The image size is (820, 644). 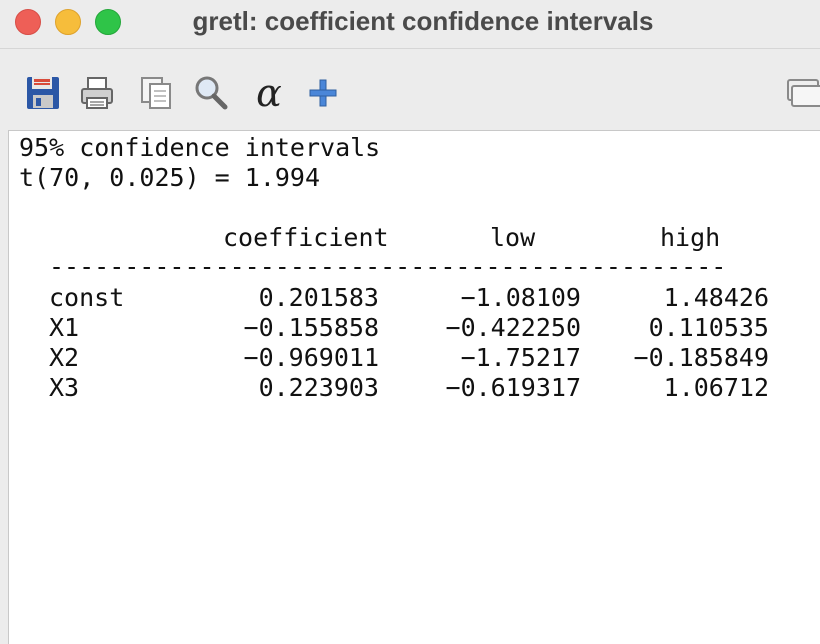 What do you see at coordinates (318, 297) in the screenshot?
I see `row-coefficient: 0.201583` at bounding box center [318, 297].